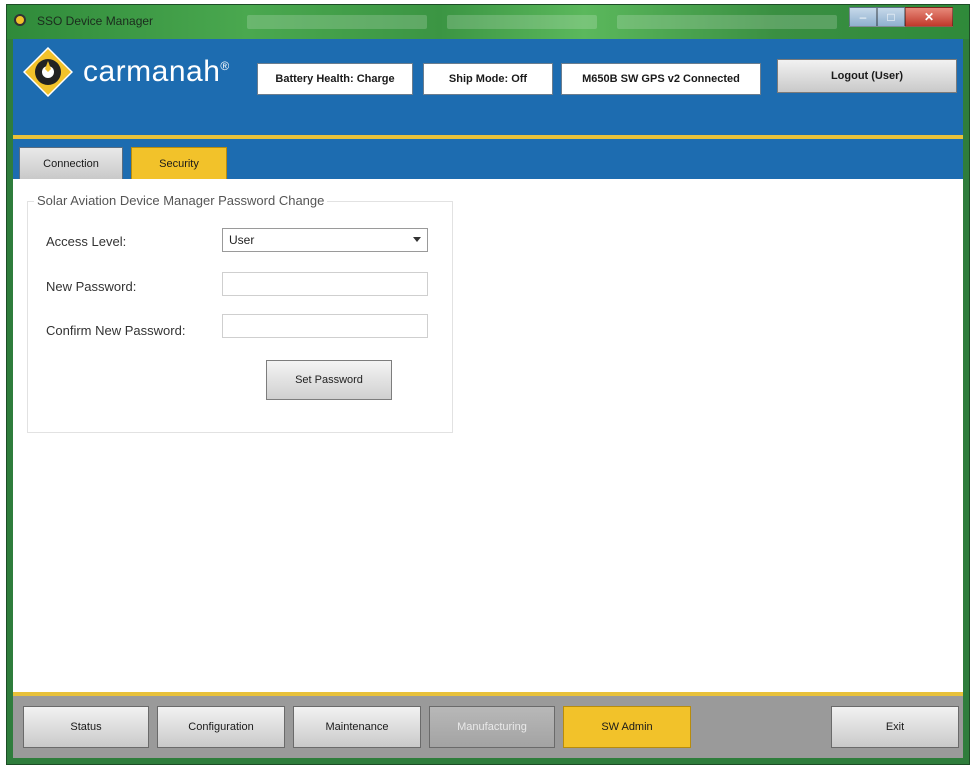 The height and width of the screenshot is (765, 970). What do you see at coordinates (895, 727) in the screenshot?
I see `exit-button: Exit` at bounding box center [895, 727].